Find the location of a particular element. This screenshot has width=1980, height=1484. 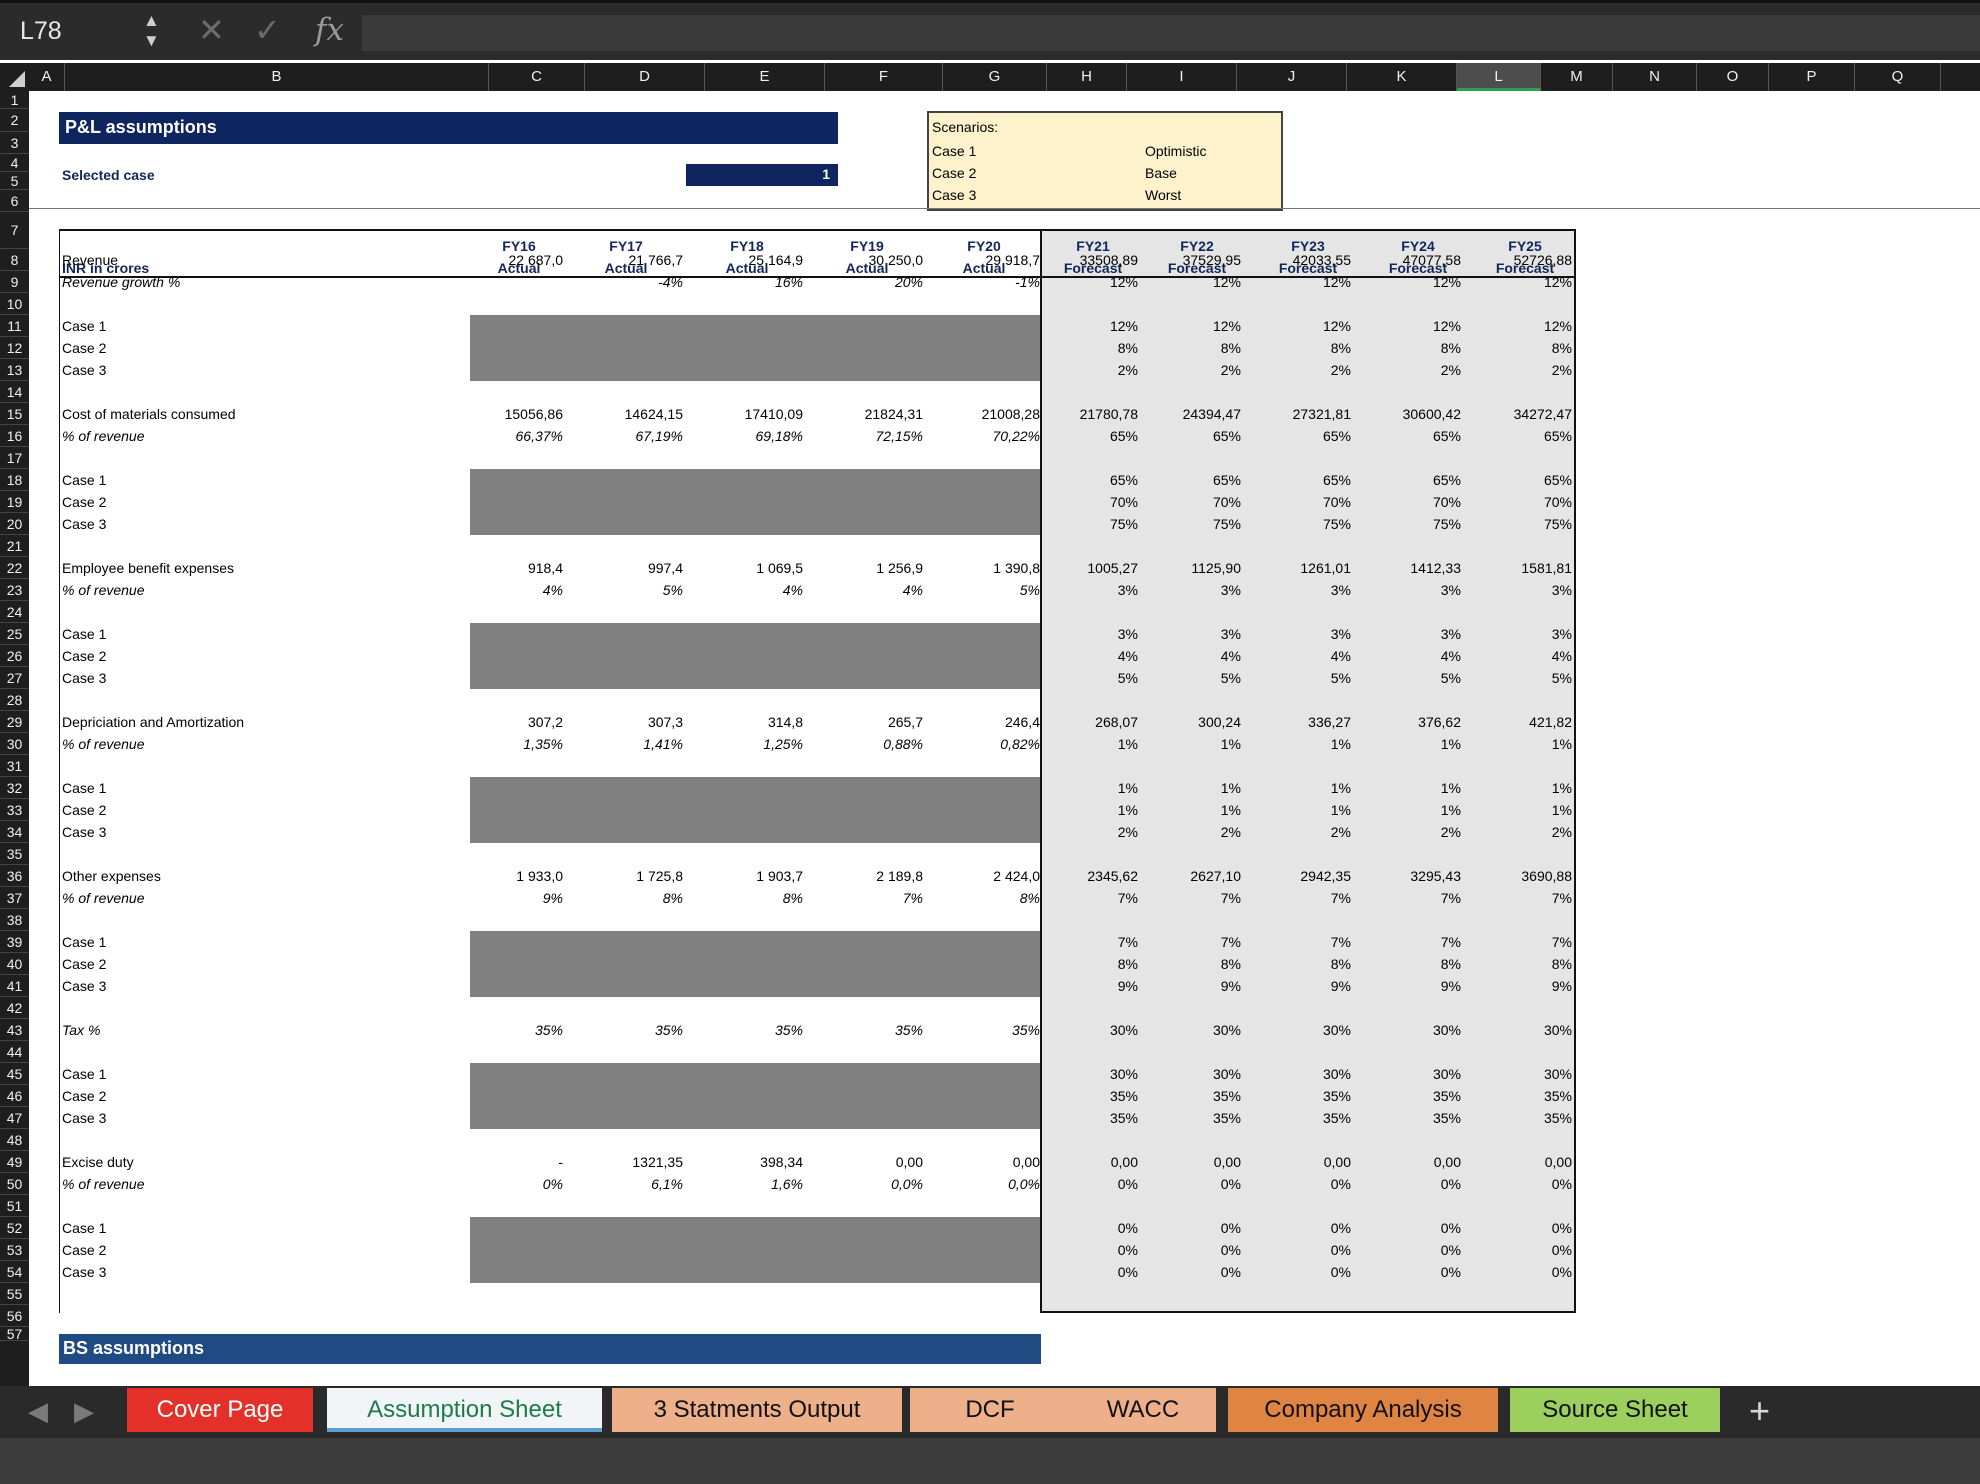

cell-value: 33508,89 is located at coordinates (1078, 260).